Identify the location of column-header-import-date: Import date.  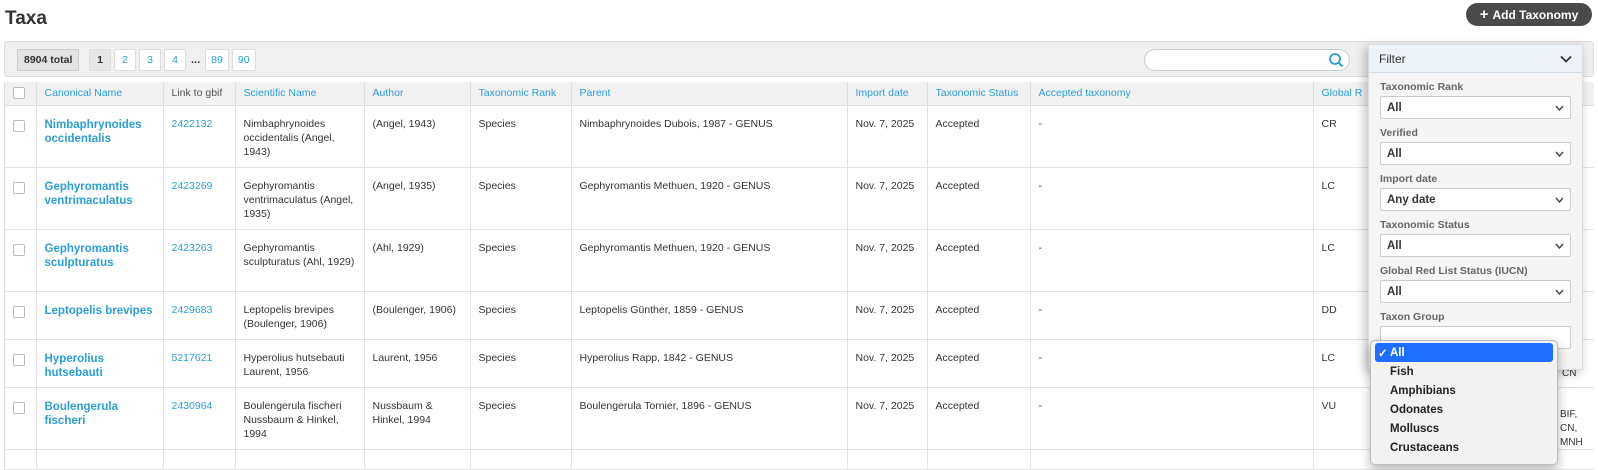
(887, 94).